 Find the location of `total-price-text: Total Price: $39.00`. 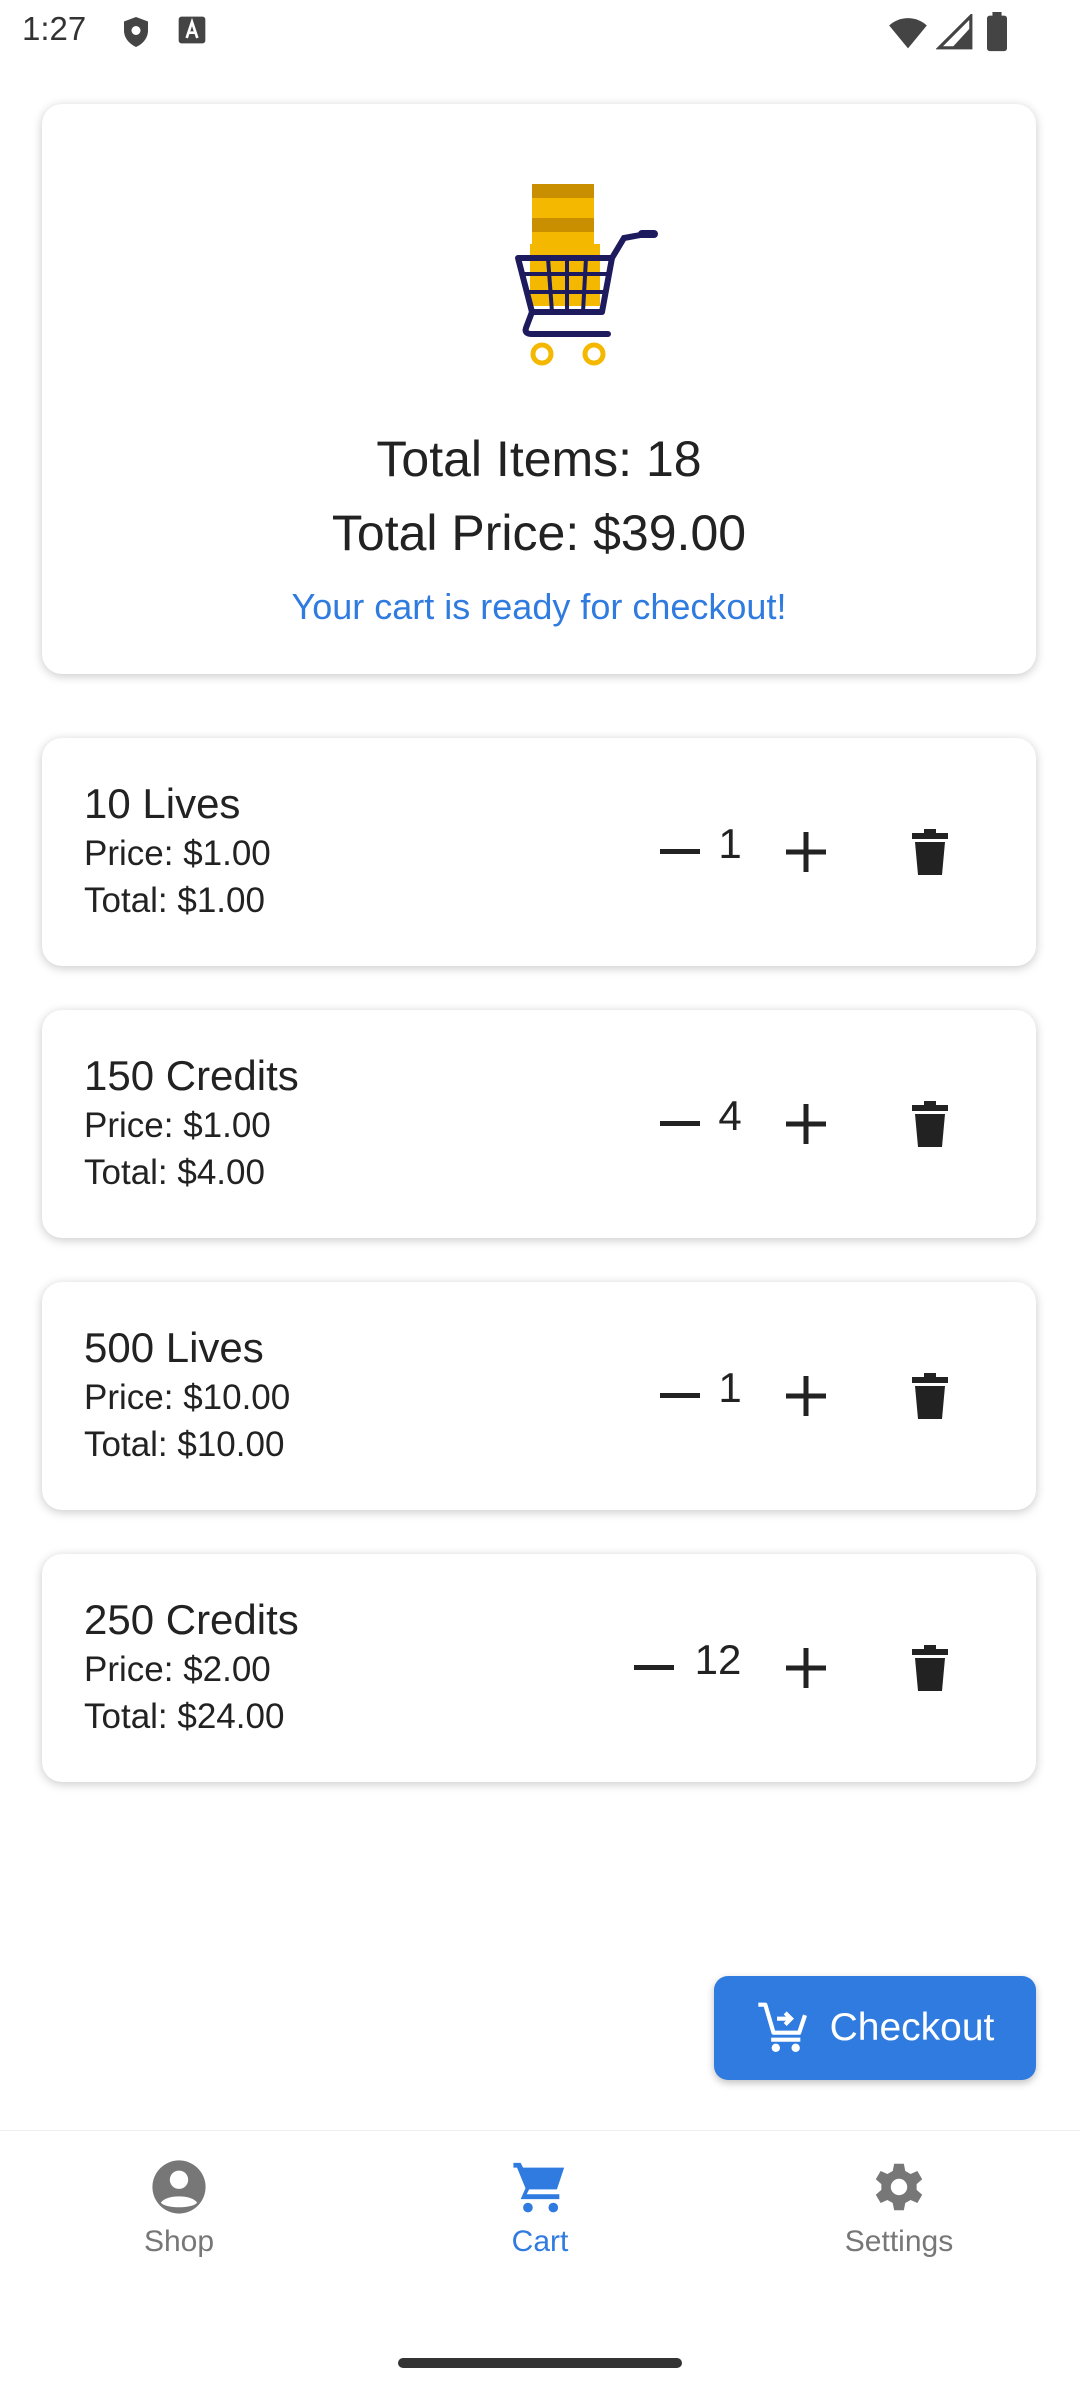

total-price-text: Total Price: $39.00 is located at coordinates (539, 533).